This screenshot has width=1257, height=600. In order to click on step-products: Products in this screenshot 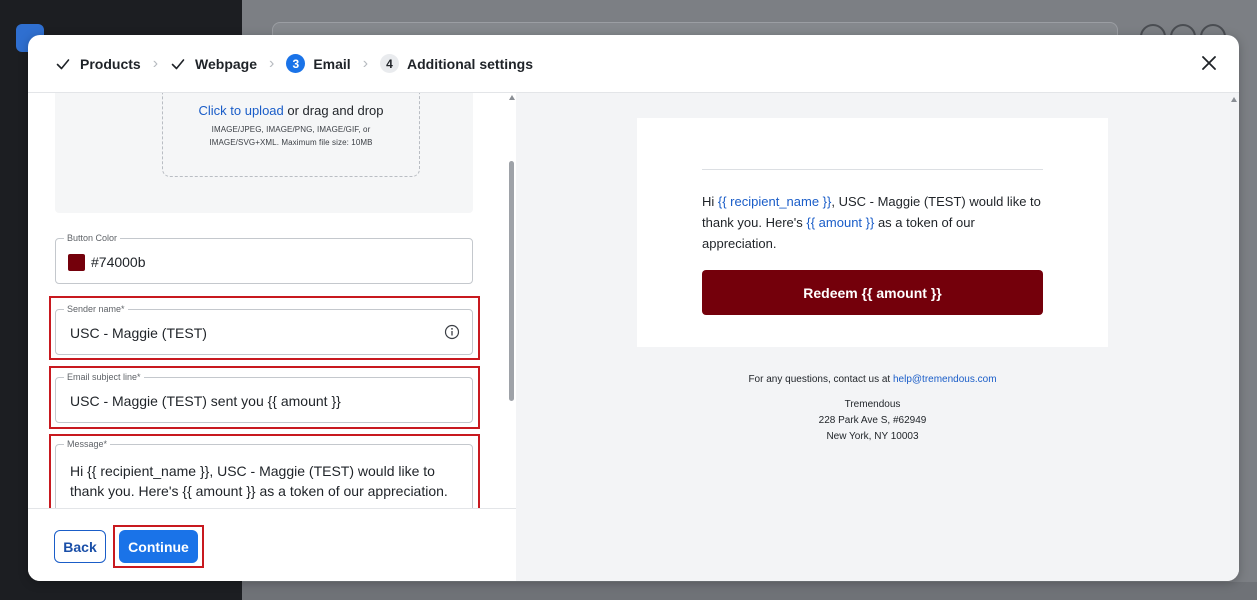, I will do `click(98, 64)`.